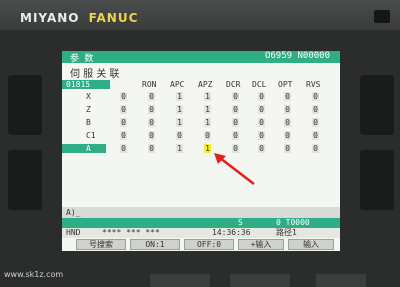 Image resolution: width=400 pixels, height=287 pixels. Describe the element at coordinates (86, 84) in the screenshot. I see `parameter-number: 01815` at that location.